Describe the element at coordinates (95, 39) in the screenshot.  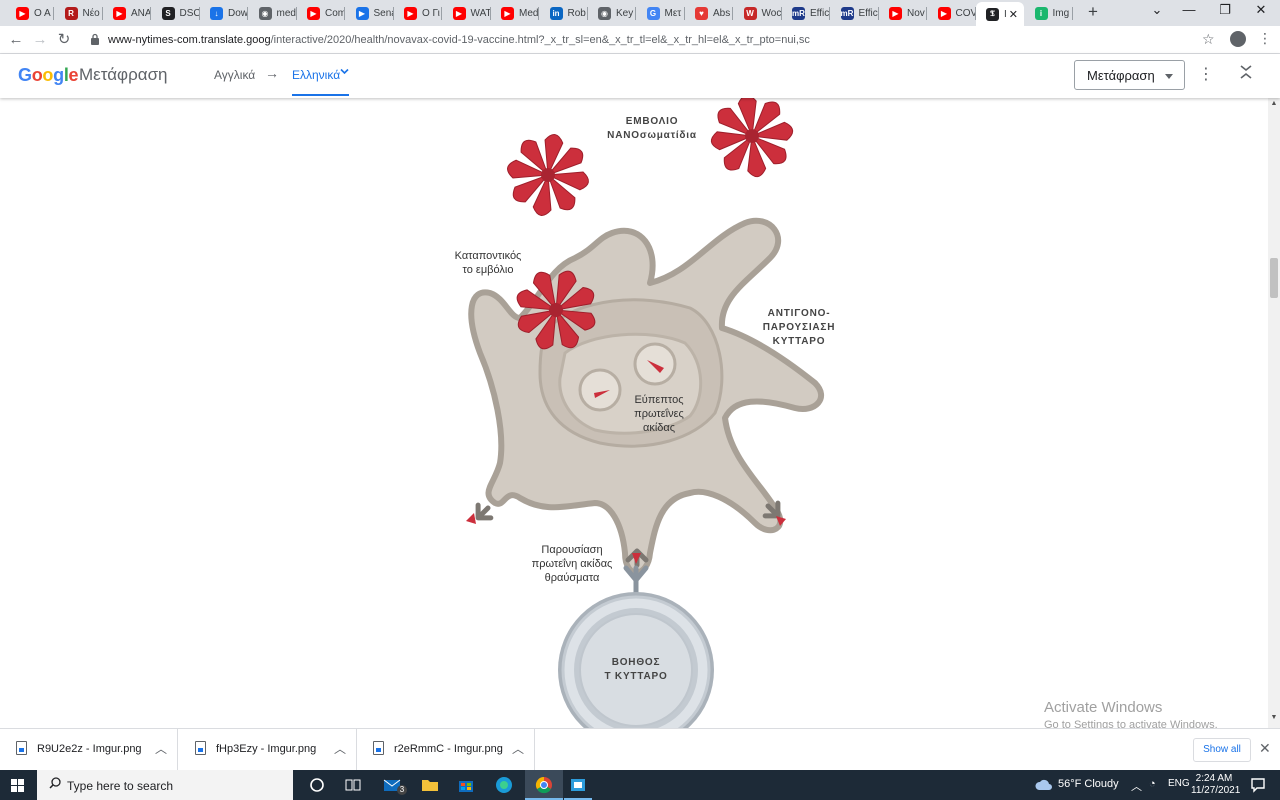
I see `lock-icon` at that location.